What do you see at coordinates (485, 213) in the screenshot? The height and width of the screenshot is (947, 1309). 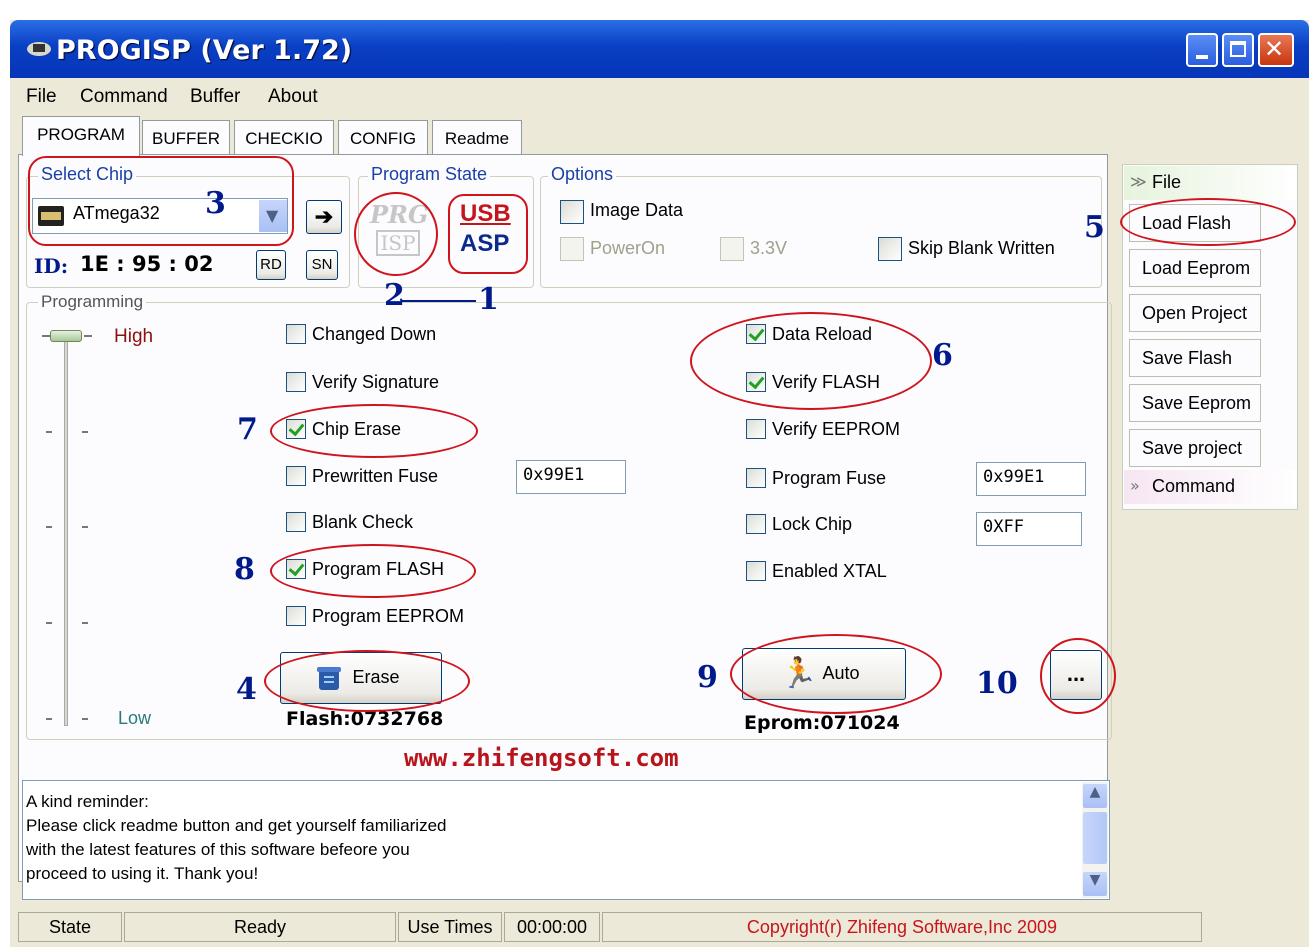 I see `usb-text: USB` at bounding box center [485, 213].